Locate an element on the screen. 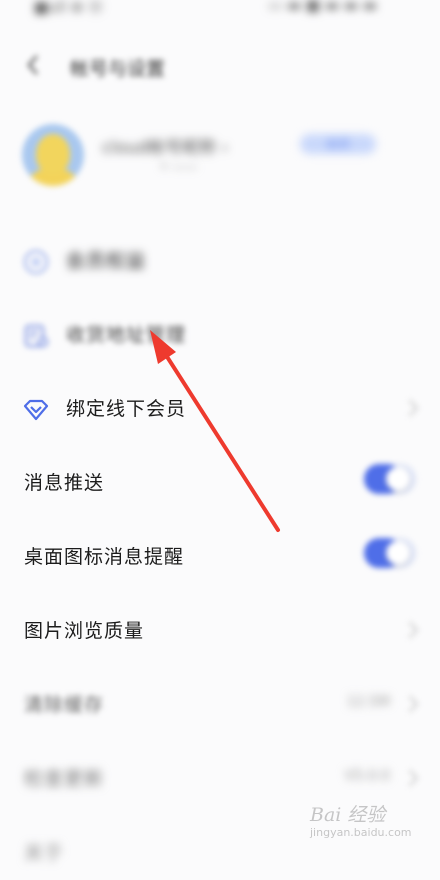 This screenshot has width=440, height=880. diamond-icon is located at coordinates (36, 410).